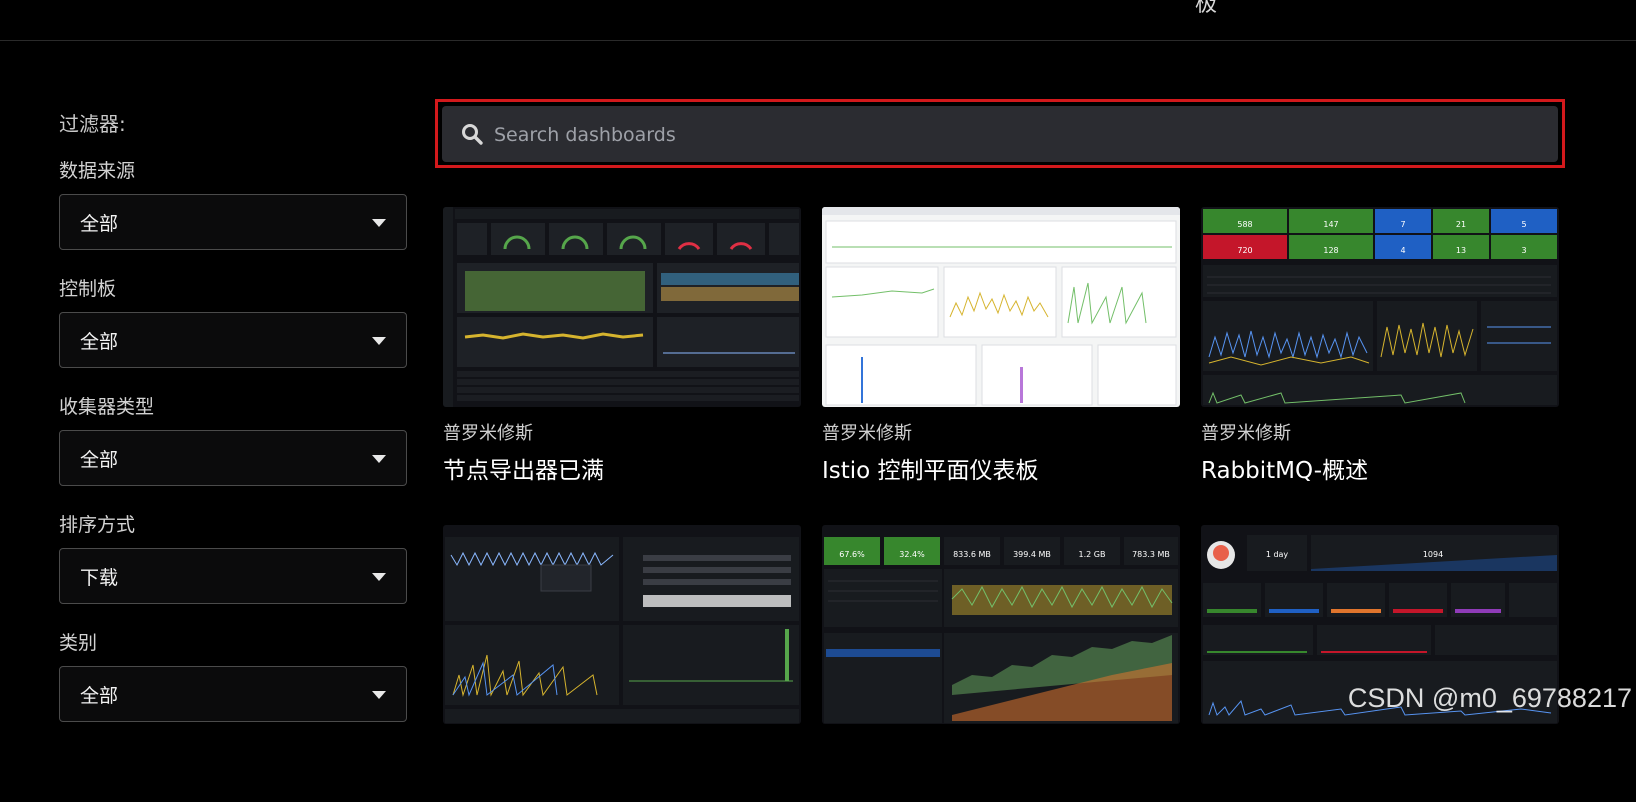  I want to click on filter-category: 类别 全部, so click(233, 675).